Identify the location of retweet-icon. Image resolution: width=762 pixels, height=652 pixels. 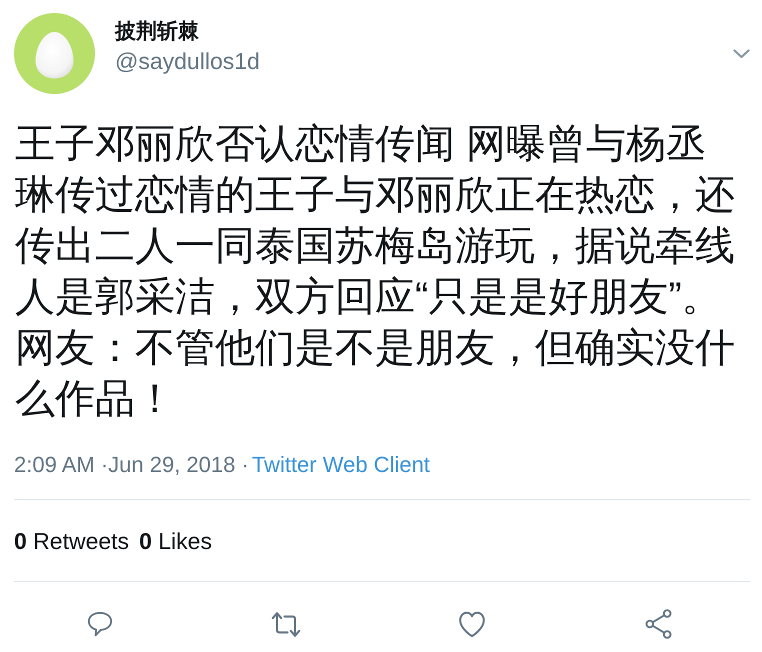
(286, 624).